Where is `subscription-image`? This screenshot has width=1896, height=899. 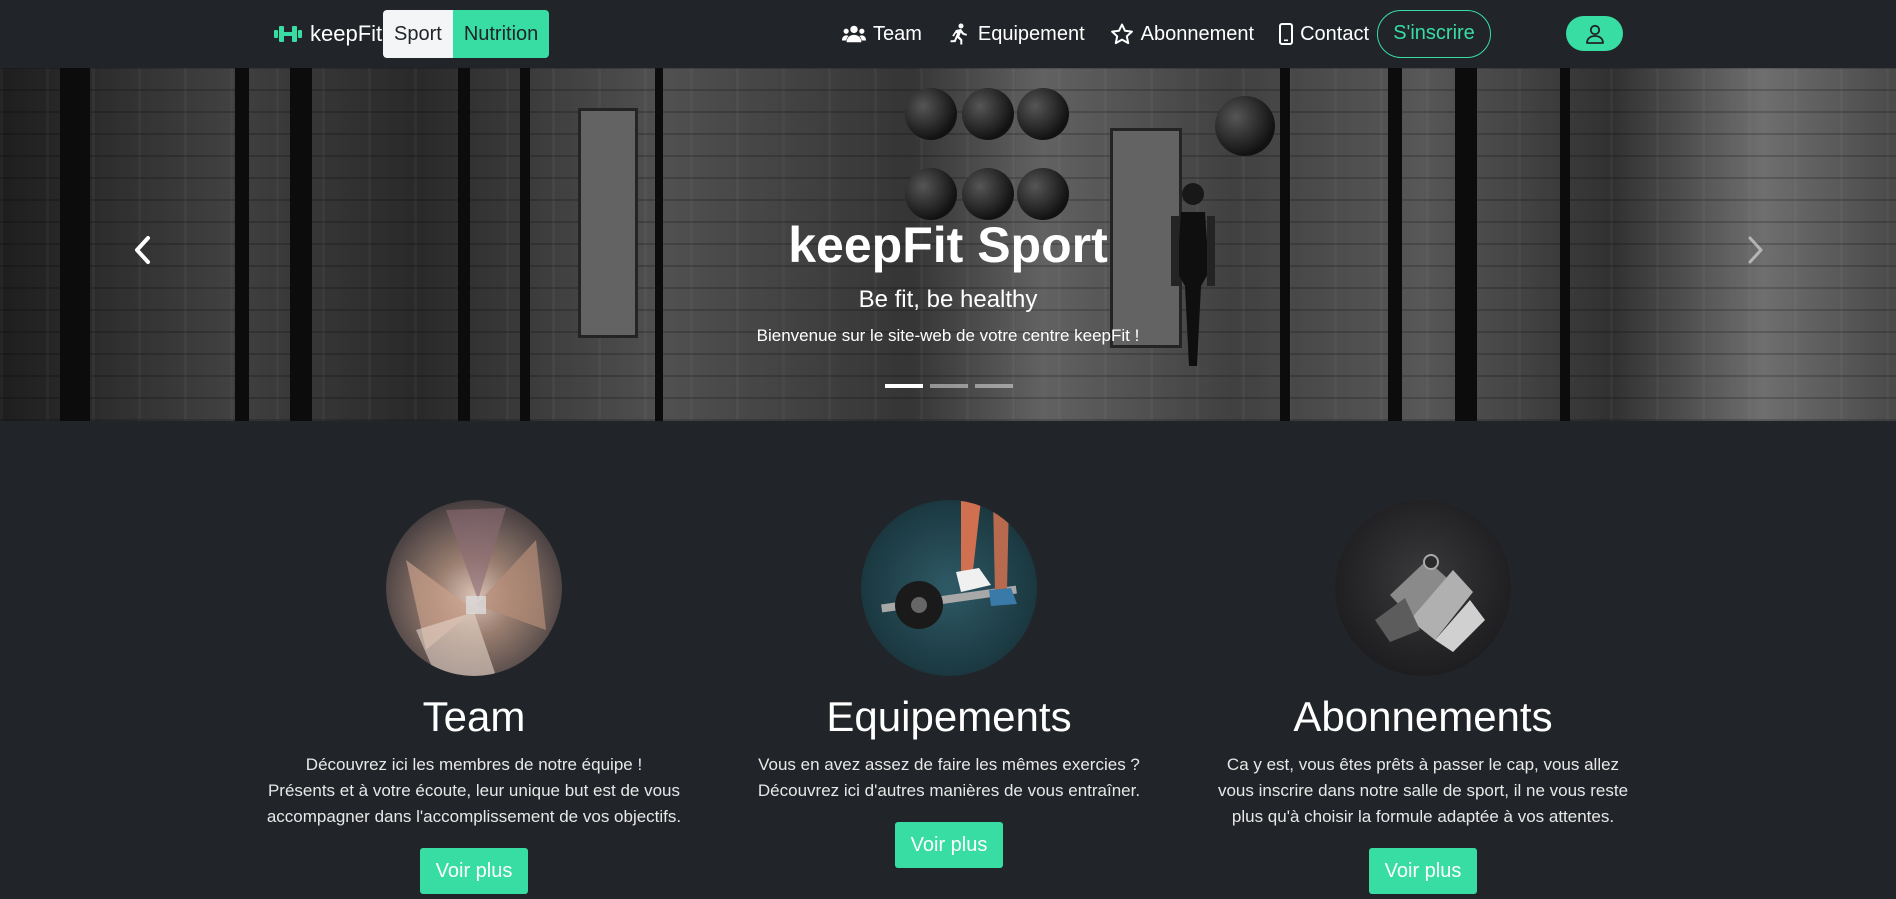
subscription-image is located at coordinates (1423, 588).